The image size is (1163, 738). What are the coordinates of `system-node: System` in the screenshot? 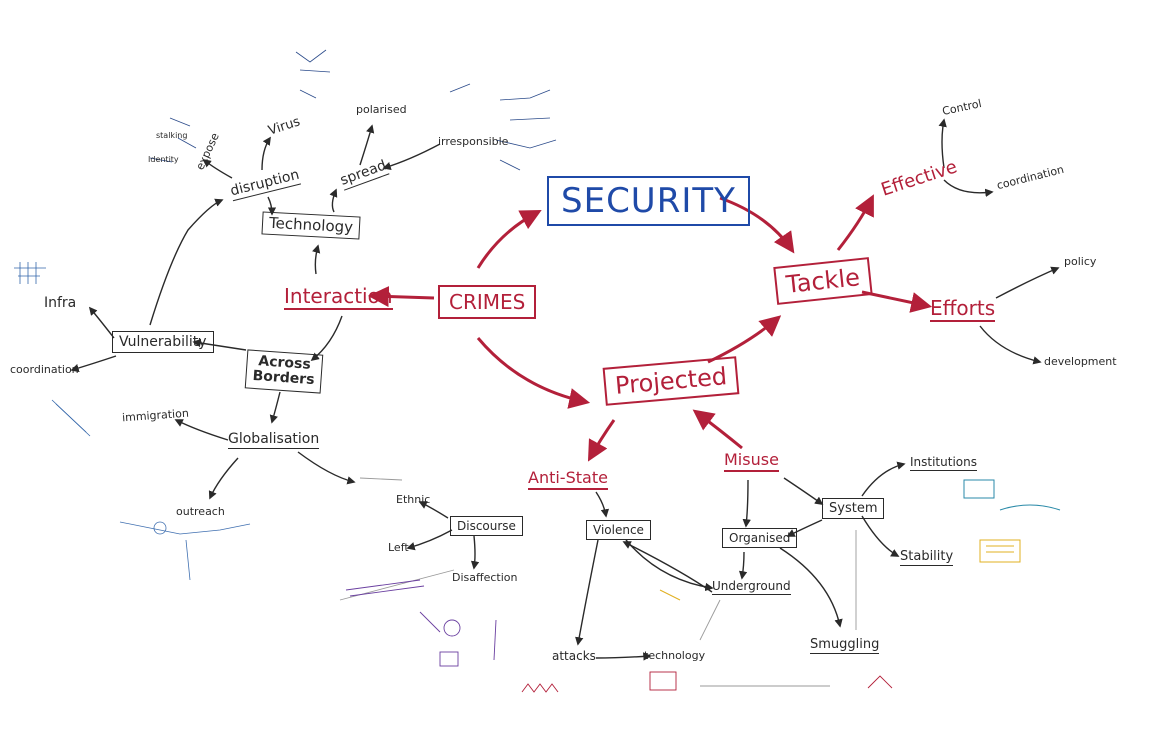 It's located at (853, 508).